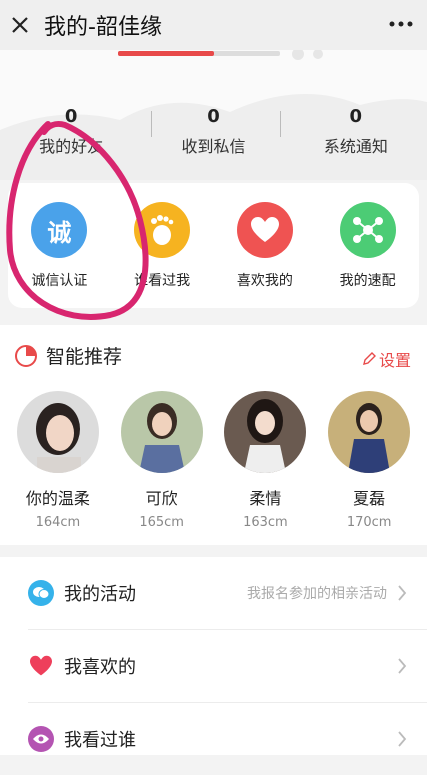 This screenshot has height=775, width=427. Describe the element at coordinates (57, 498) in the screenshot. I see `person-name: 你的温柔` at that location.